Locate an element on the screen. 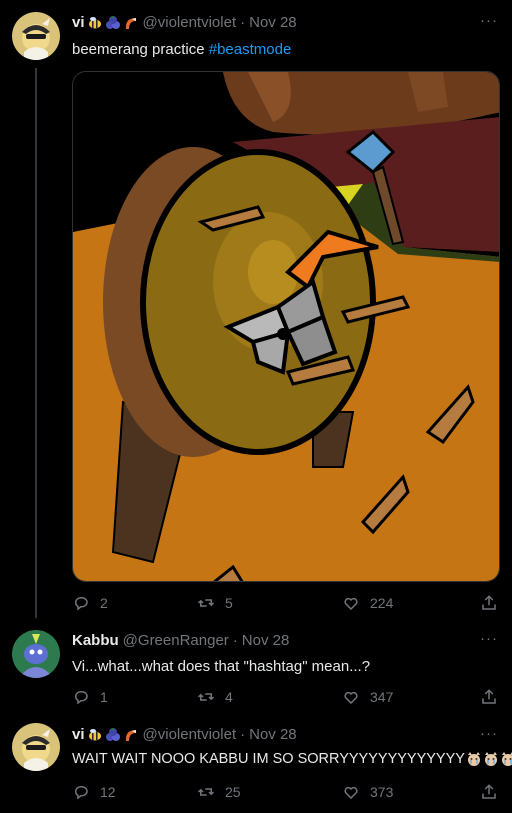  tweet-actions: 12 25 373 is located at coordinates (286, 793).